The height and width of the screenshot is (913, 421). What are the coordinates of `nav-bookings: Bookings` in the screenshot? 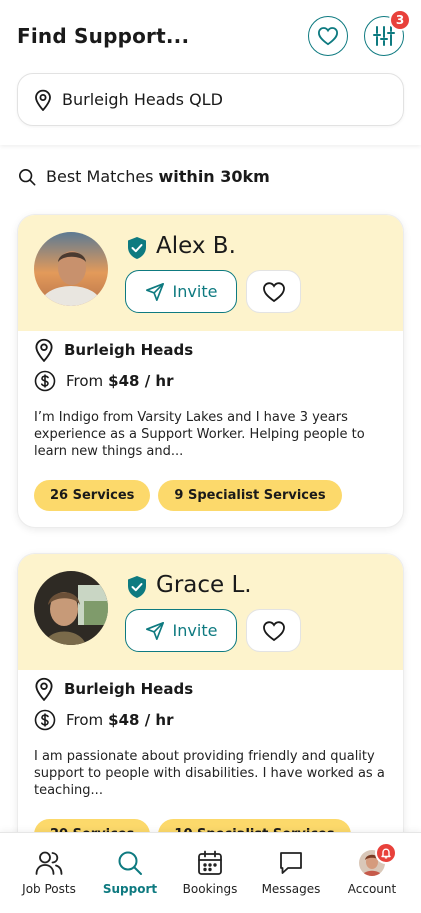 It's located at (210, 873).